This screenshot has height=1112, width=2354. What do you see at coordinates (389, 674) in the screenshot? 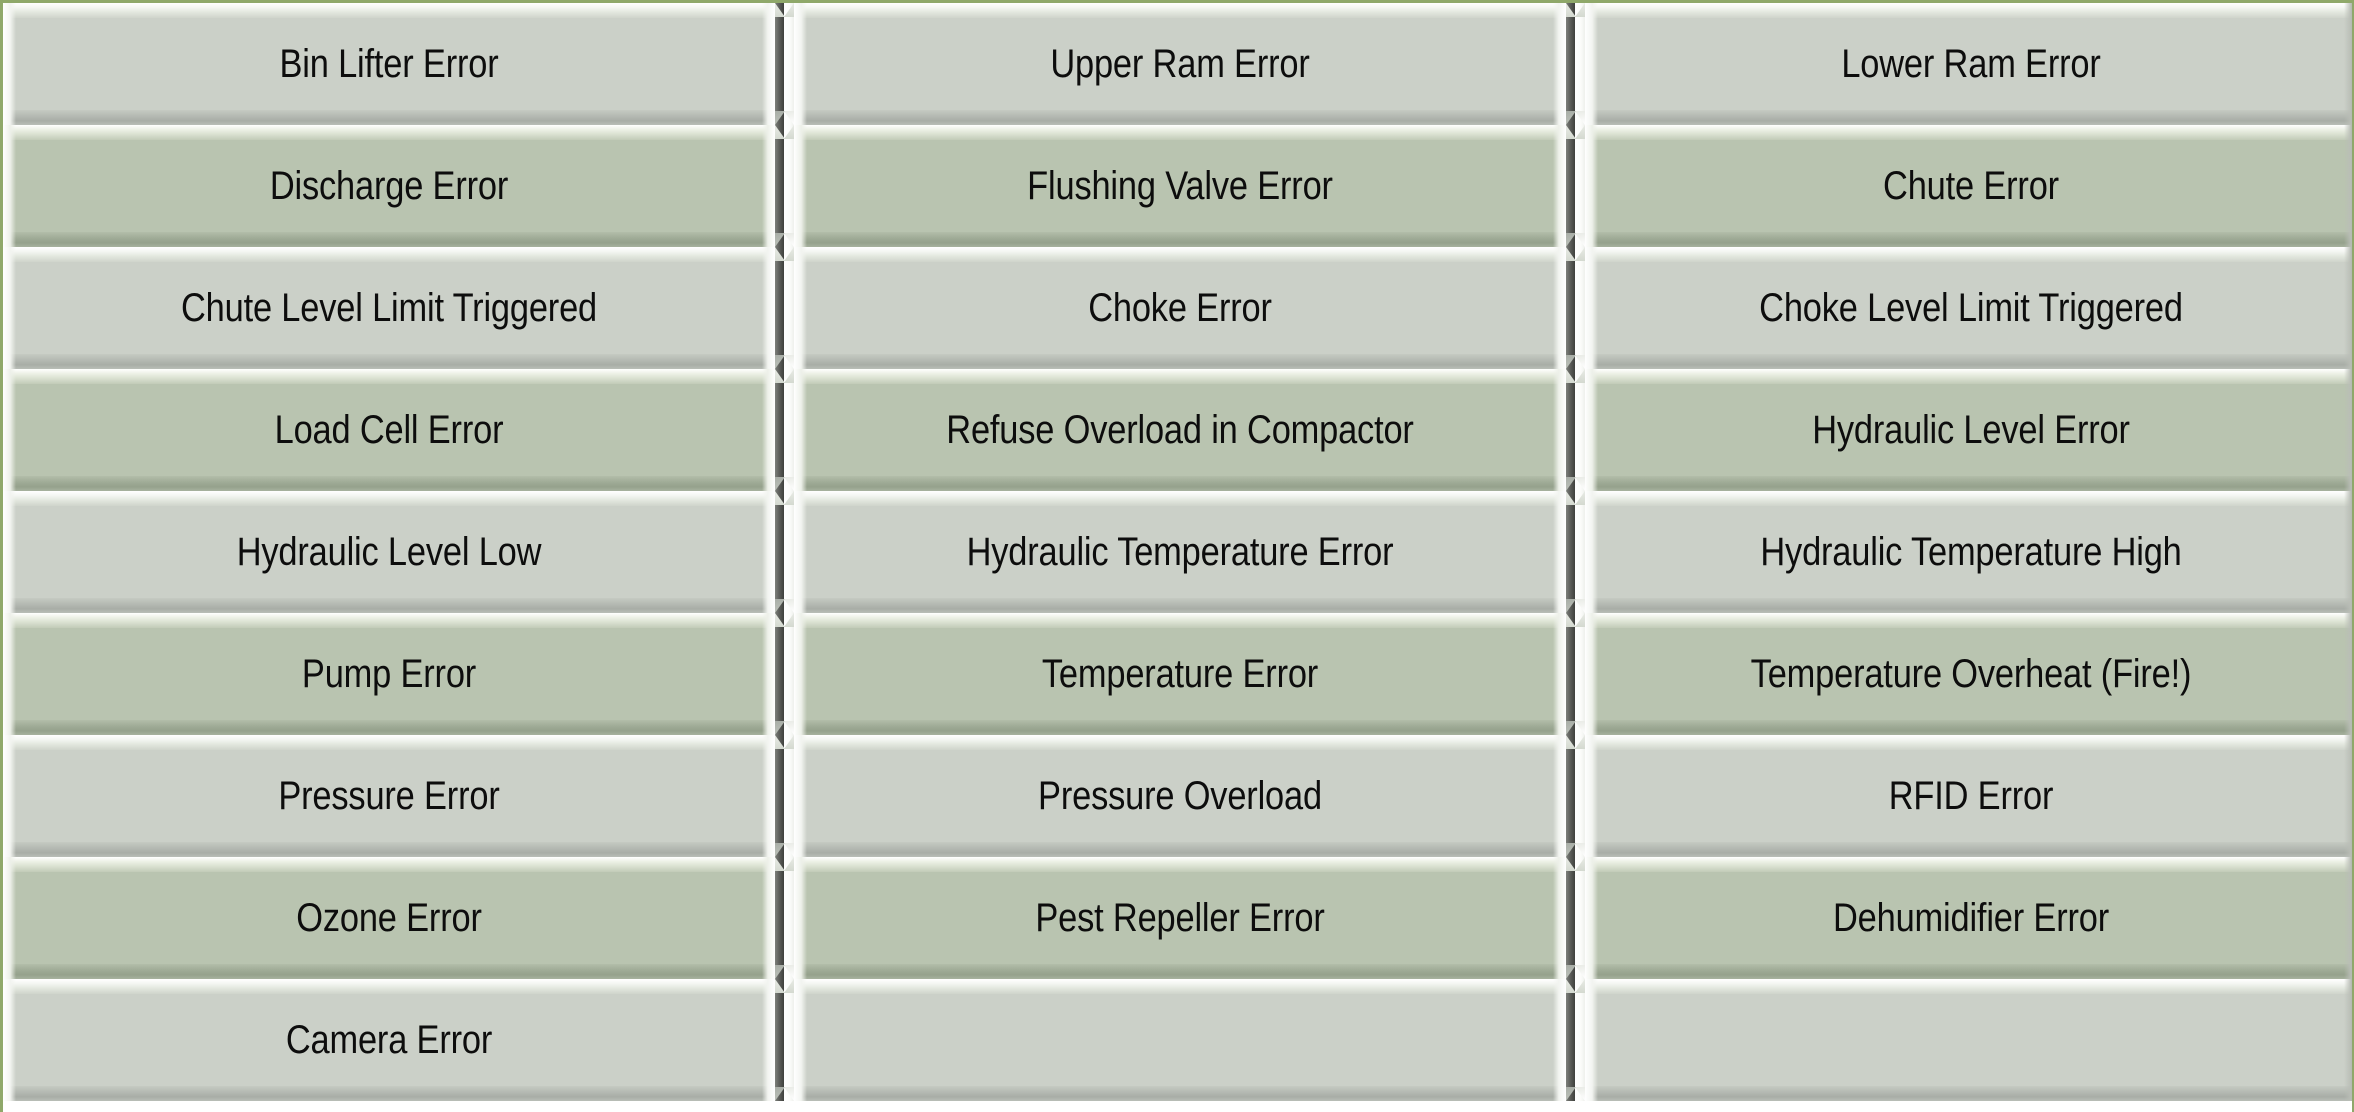
I see `error-cell: Pump Error` at bounding box center [389, 674].